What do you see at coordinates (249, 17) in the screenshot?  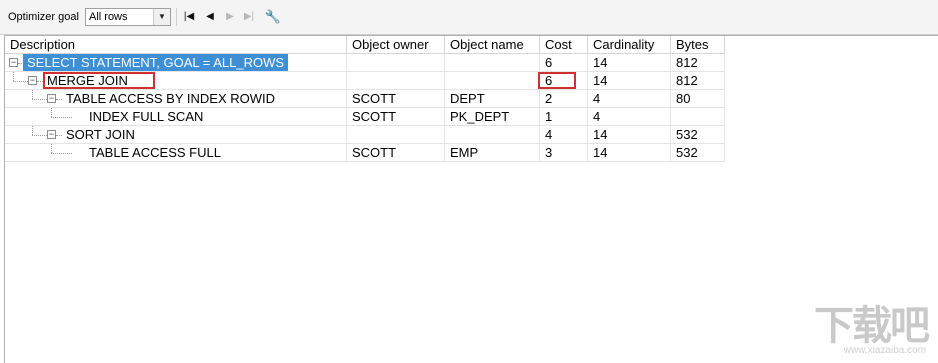 I see `last-record-icon: ▶|` at bounding box center [249, 17].